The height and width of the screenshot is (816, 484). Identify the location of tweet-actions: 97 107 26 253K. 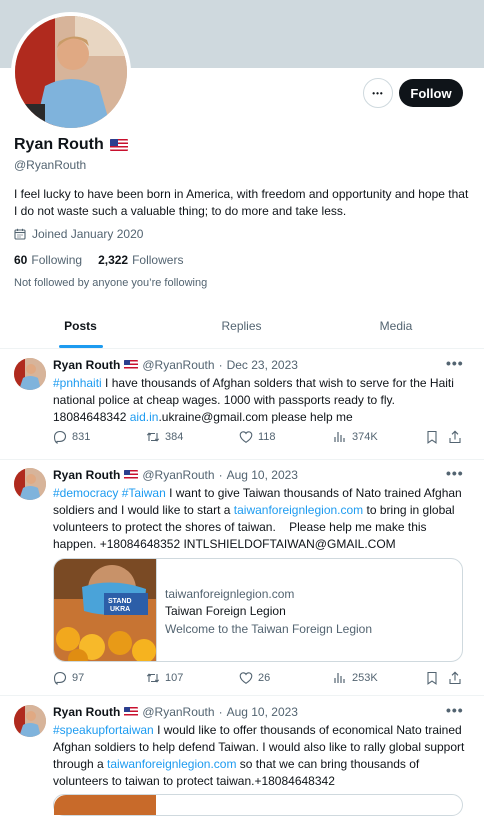
(259, 680).